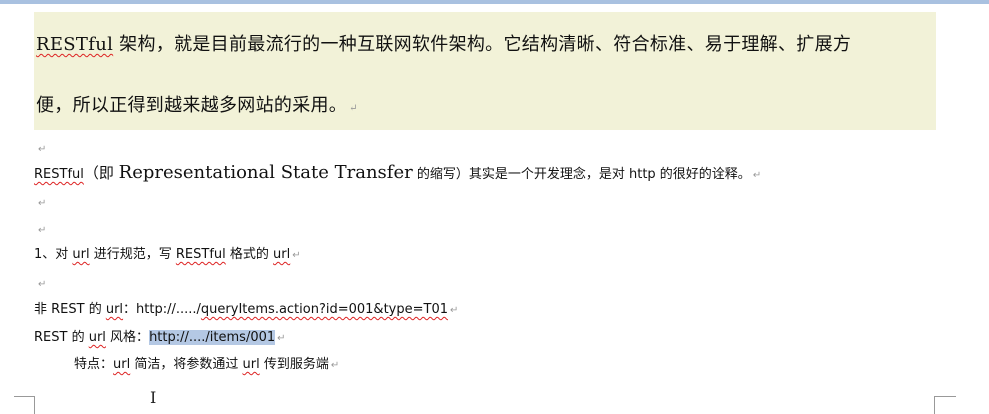 This screenshot has height=414, width=989. Describe the element at coordinates (94, 364) in the screenshot. I see `feature-prefix: 特点：` at that location.